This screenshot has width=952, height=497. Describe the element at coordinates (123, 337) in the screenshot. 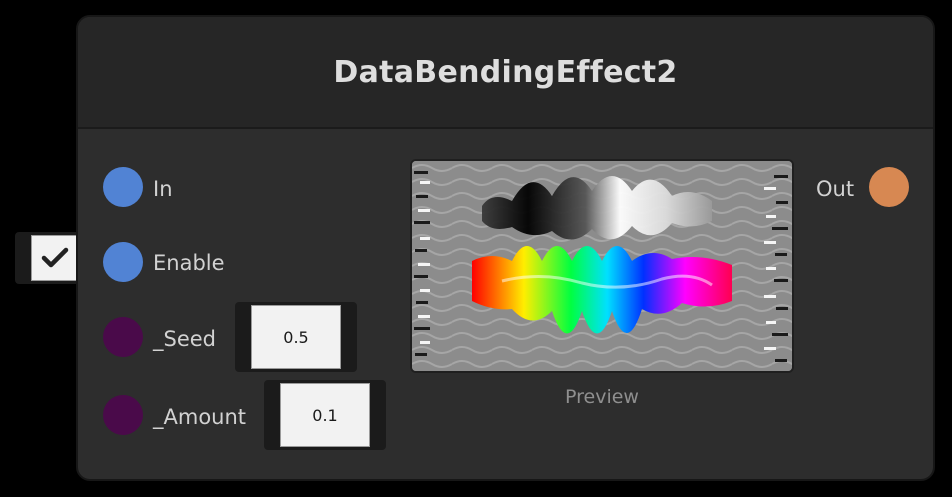

I see `seed-port` at that location.